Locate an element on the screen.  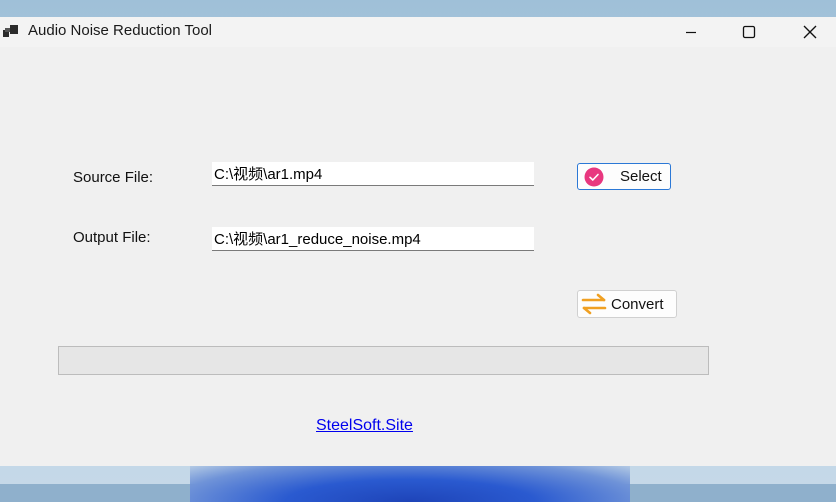
output-file-label: Output File: is located at coordinates (112, 237).